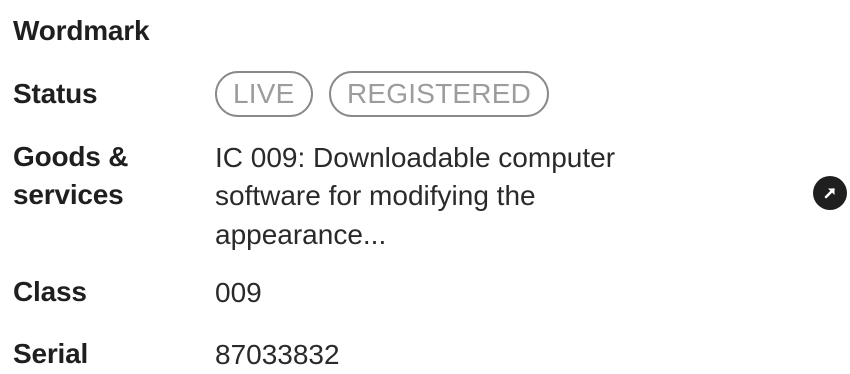 The height and width of the screenshot is (374, 850). What do you see at coordinates (68, 194) in the screenshot?
I see `goods-services-label-line2: services` at bounding box center [68, 194].